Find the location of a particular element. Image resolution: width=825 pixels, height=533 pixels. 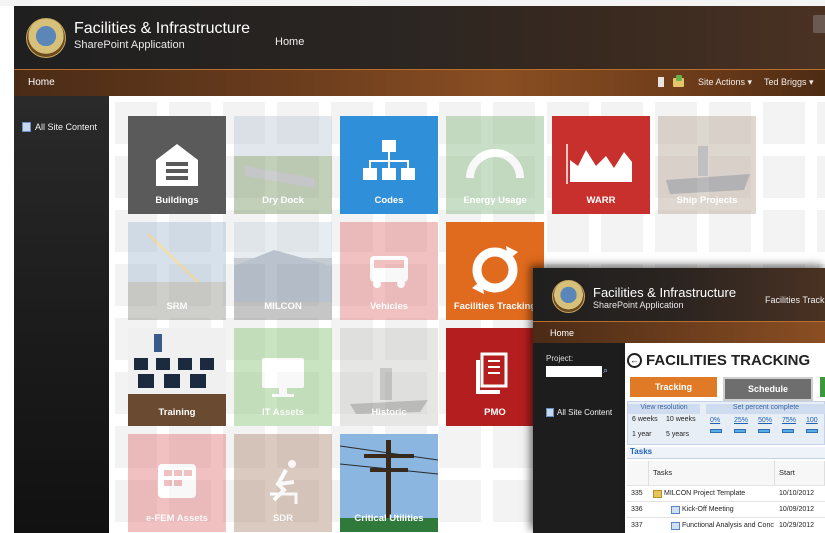

back-arrow-icon: ← is located at coordinates (634, 360).